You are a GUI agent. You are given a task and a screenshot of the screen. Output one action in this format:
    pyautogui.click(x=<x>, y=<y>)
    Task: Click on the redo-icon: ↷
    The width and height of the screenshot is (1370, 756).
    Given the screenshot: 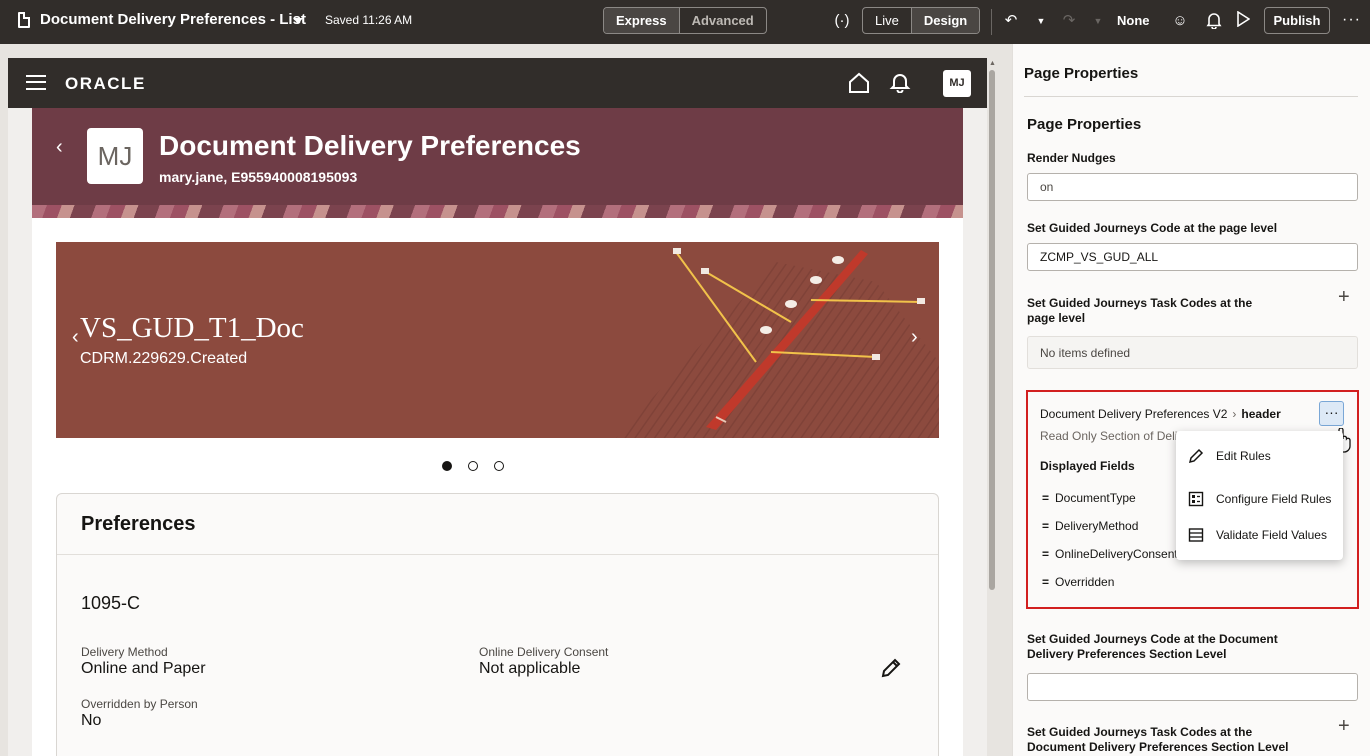 What is the action you would take?
    pyautogui.click(x=1069, y=21)
    